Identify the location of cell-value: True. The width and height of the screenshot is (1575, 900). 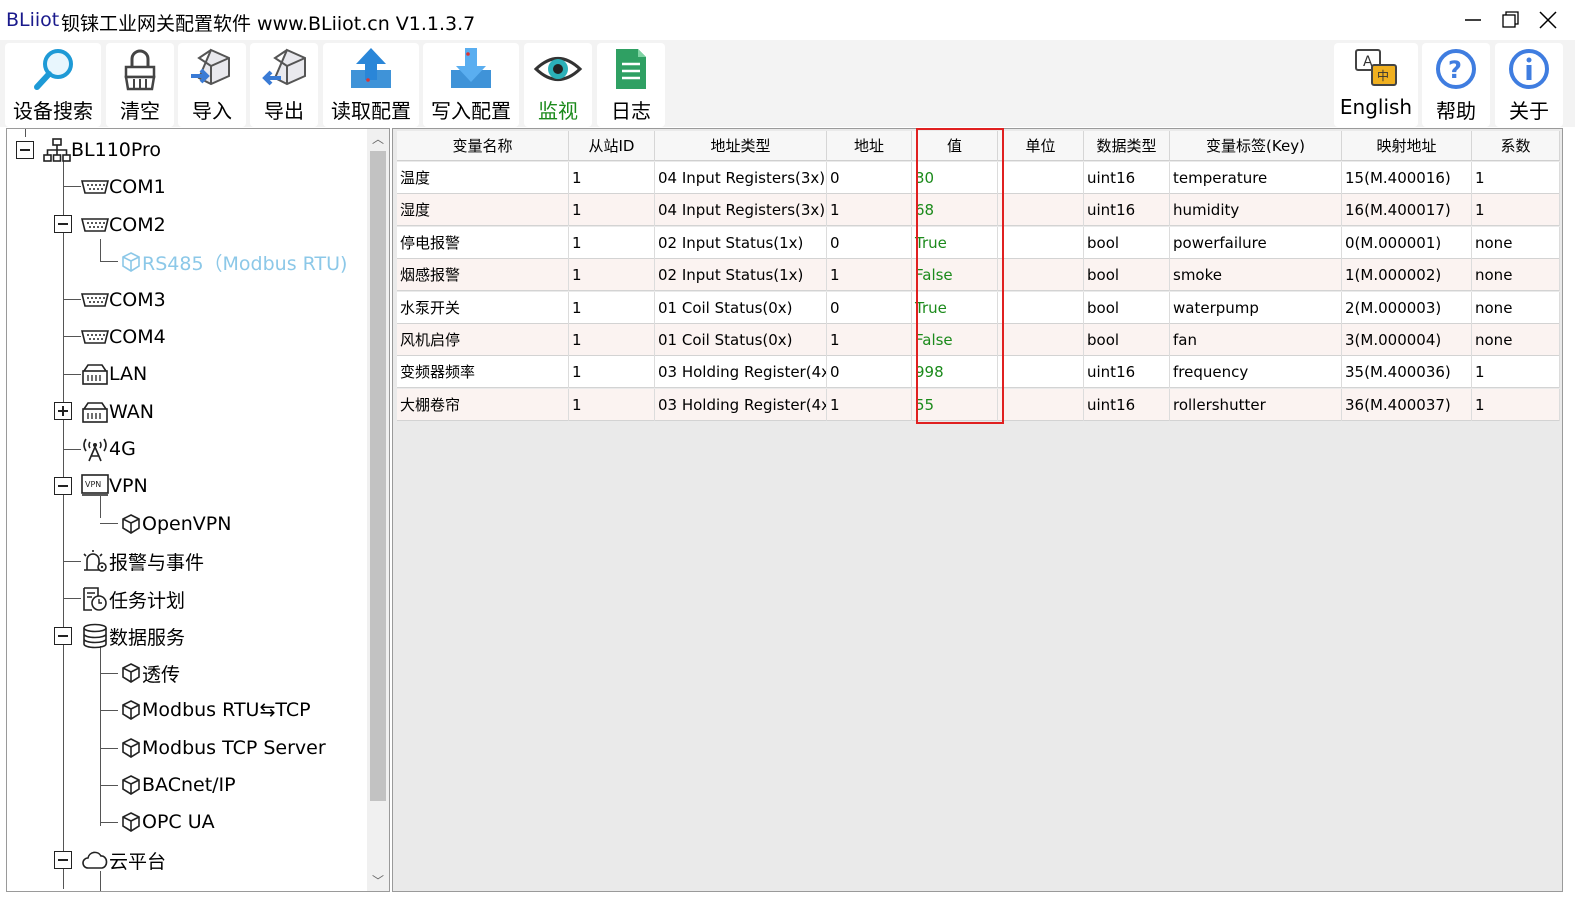
(955, 242).